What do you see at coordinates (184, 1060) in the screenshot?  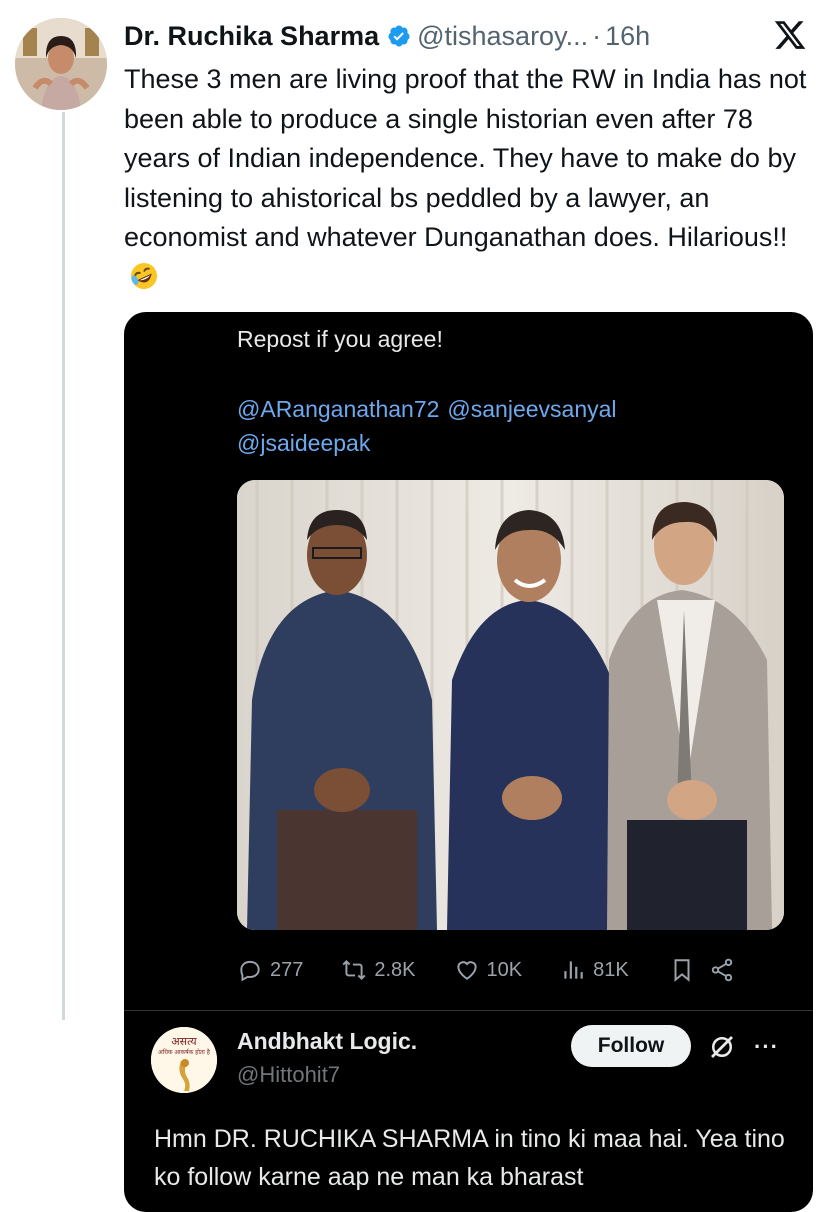 I see `reply-author-avatar: असत्य अधिक आकर्षक होता है` at bounding box center [184, 1060].